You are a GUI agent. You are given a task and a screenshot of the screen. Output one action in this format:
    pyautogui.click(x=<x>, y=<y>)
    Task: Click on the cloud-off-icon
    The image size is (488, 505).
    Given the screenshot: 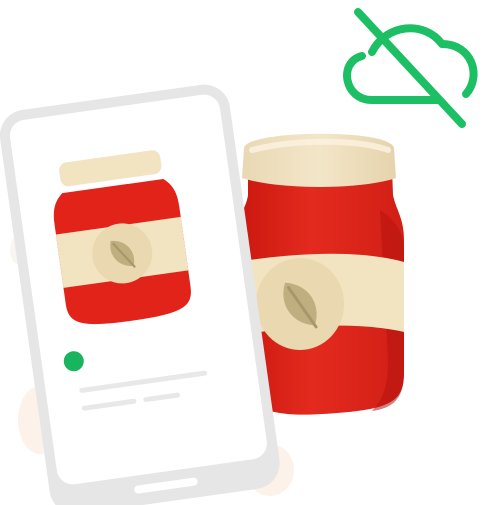 What is the action you would take?
    pyautogui.click(x=410, y=68)
    